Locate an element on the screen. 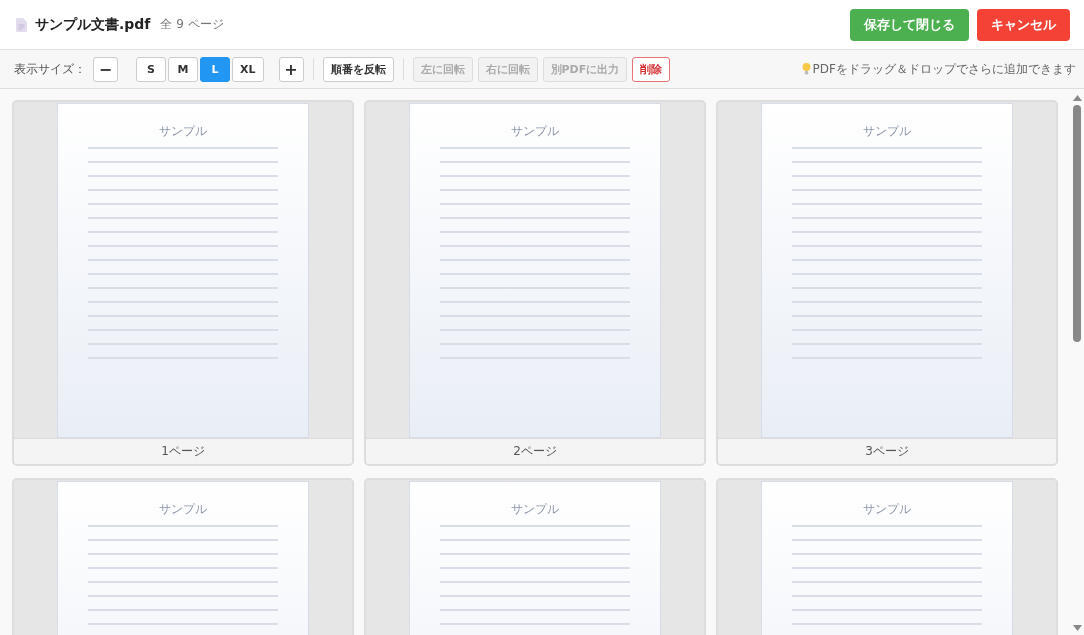 The width and height of the screenshot is (1084, 635). size-button: S is located at coordinates (151, 69).